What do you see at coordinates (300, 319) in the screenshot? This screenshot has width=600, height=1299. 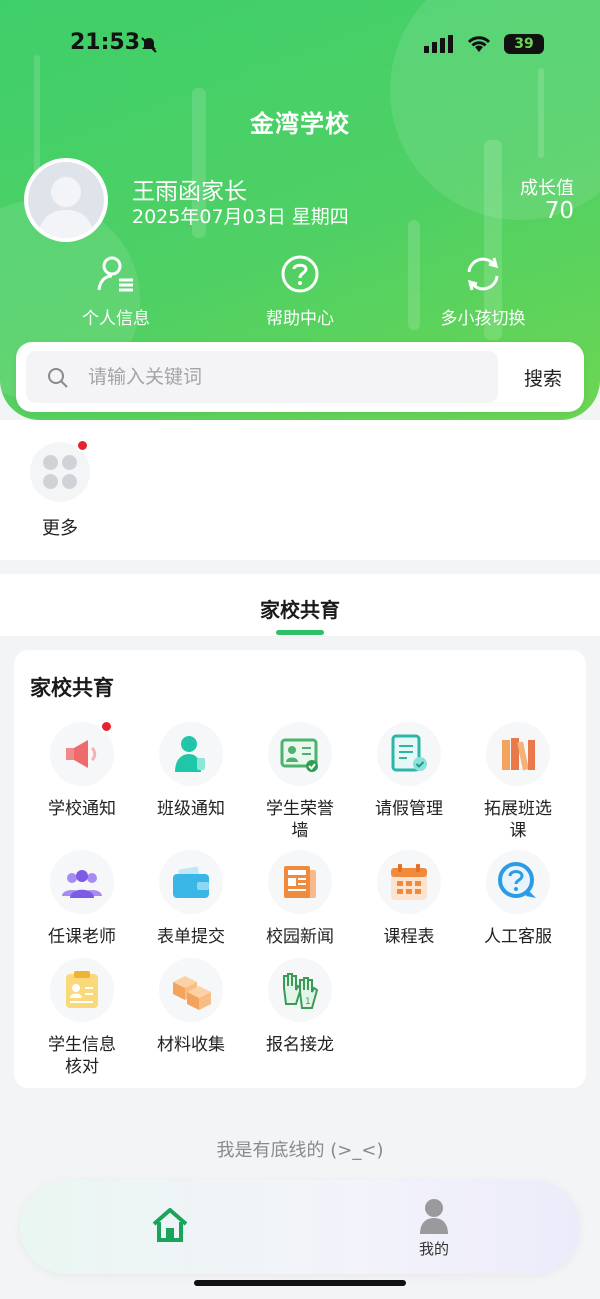 I see `quick-label: 帮助中心` at bounding box center [300, 319].